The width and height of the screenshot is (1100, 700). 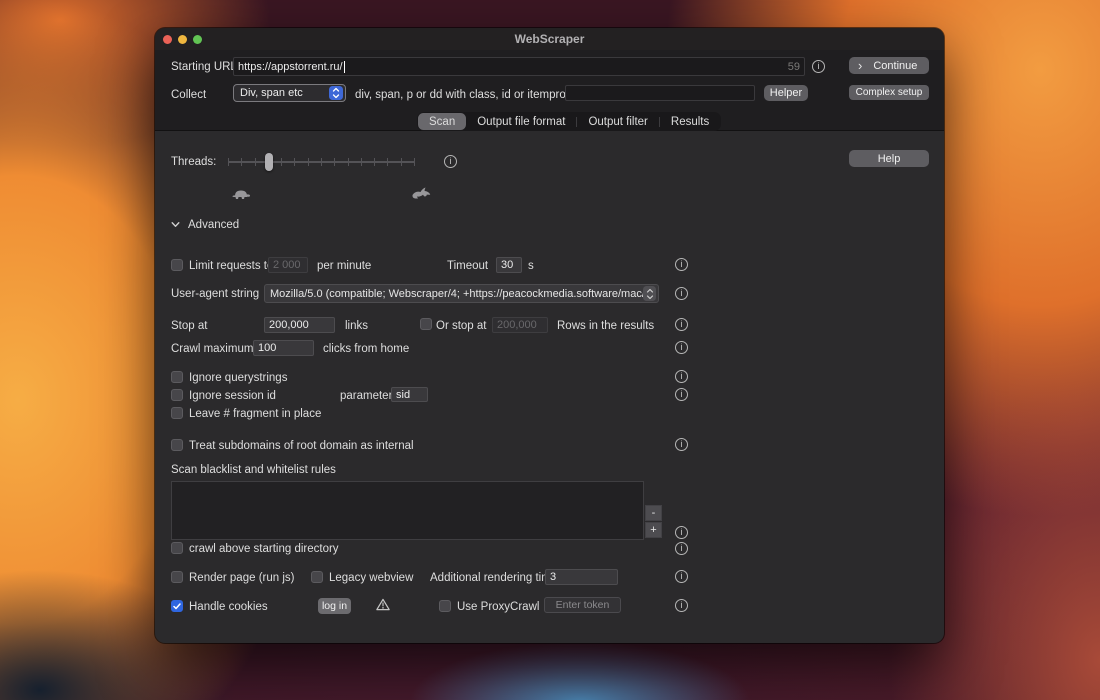 I want to click on links-label: links, so click(x=357, y=326).